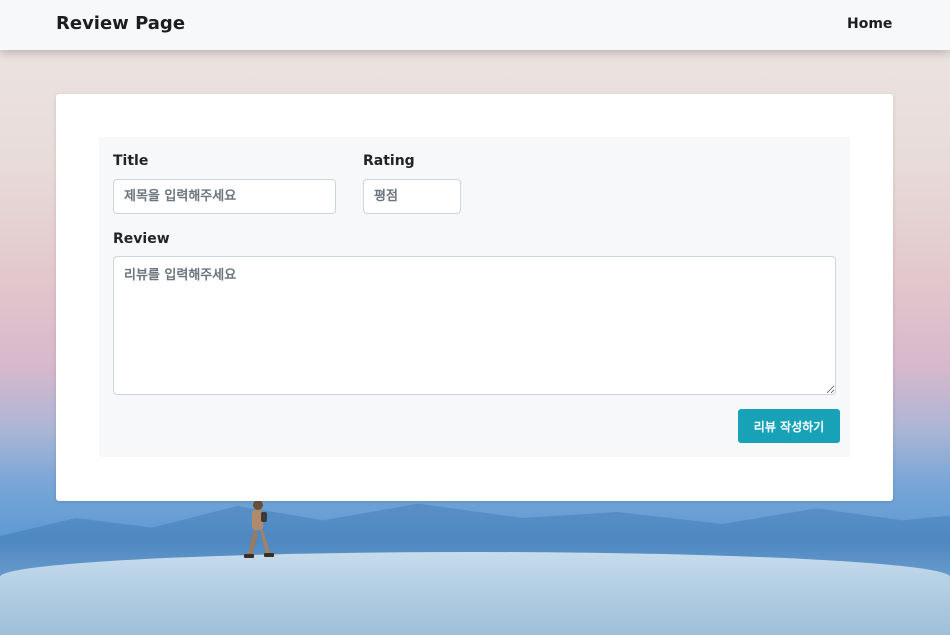  I want to click on nav-home-link: Home, so click(869, 24).